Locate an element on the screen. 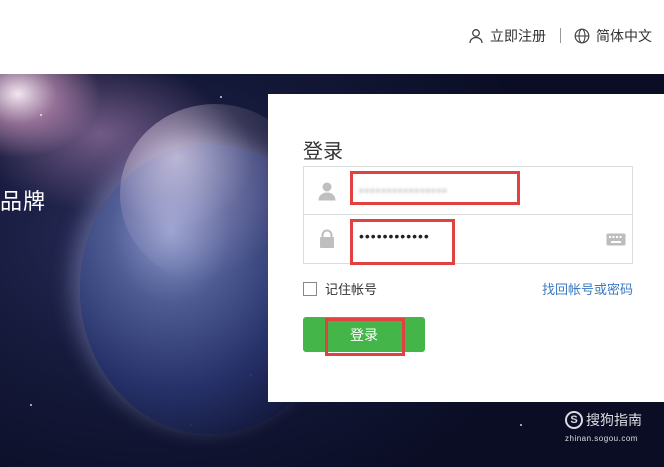 This screenshot has width=664, height=467. login-button-highlight-box is located at coordinates (365, 337).